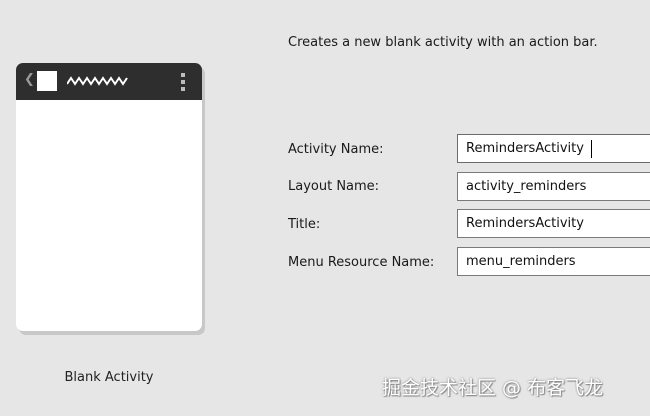  Describe the element at coordinates (361, 262) in the screenshot. I see `menu-resource-name-label: Menu Resource Name:` at that location.